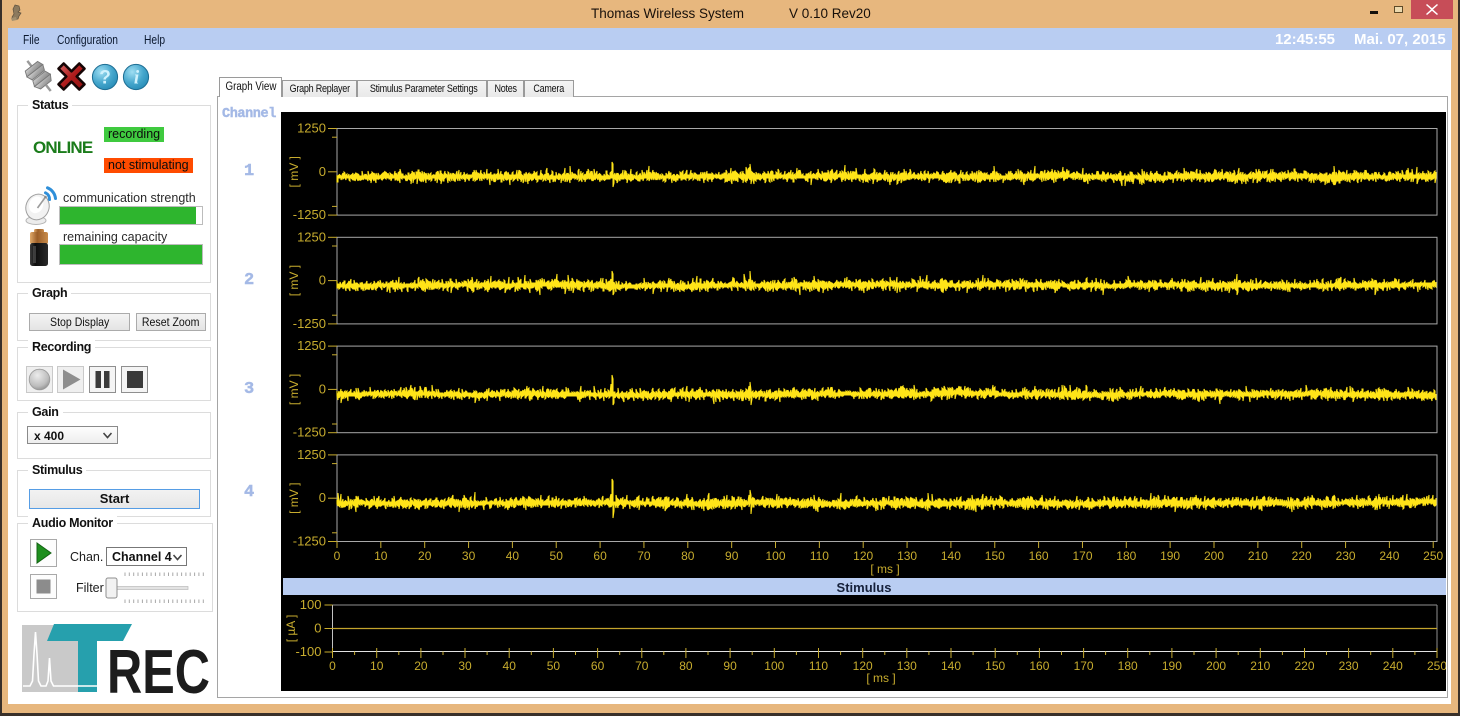  I want to click on svg-text: Stimulus, so click(864, 587).